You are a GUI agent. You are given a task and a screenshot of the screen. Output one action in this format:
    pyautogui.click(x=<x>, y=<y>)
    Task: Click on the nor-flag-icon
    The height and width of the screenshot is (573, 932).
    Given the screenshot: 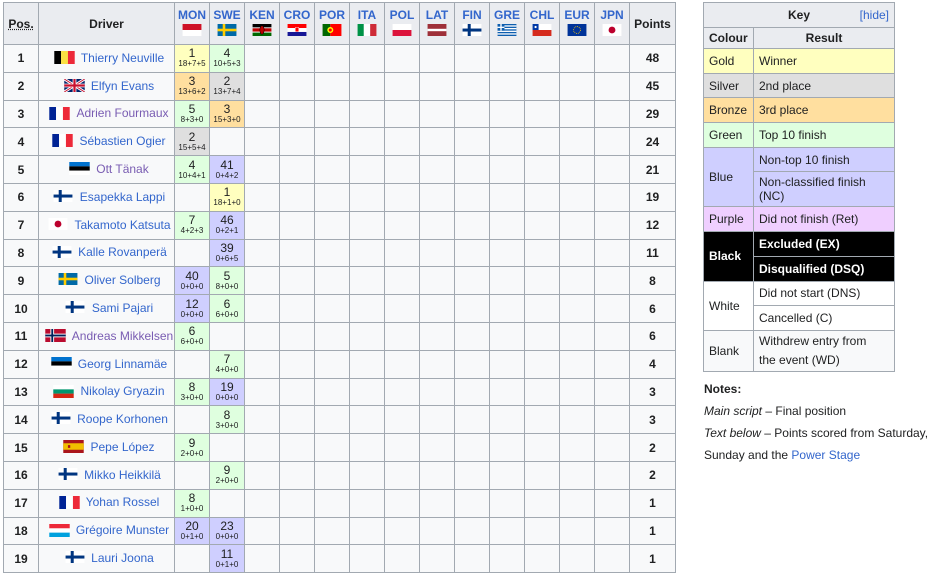 What is the action you would take?
    pyautogui.click(x=55, y=336)
    